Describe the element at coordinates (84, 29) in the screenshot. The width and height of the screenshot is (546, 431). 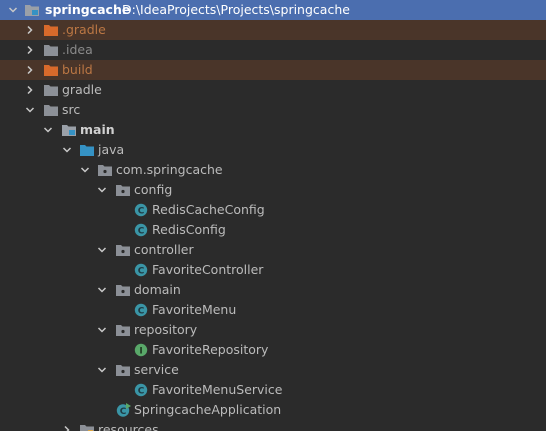
I see `tree-label: .gradle` at that location.